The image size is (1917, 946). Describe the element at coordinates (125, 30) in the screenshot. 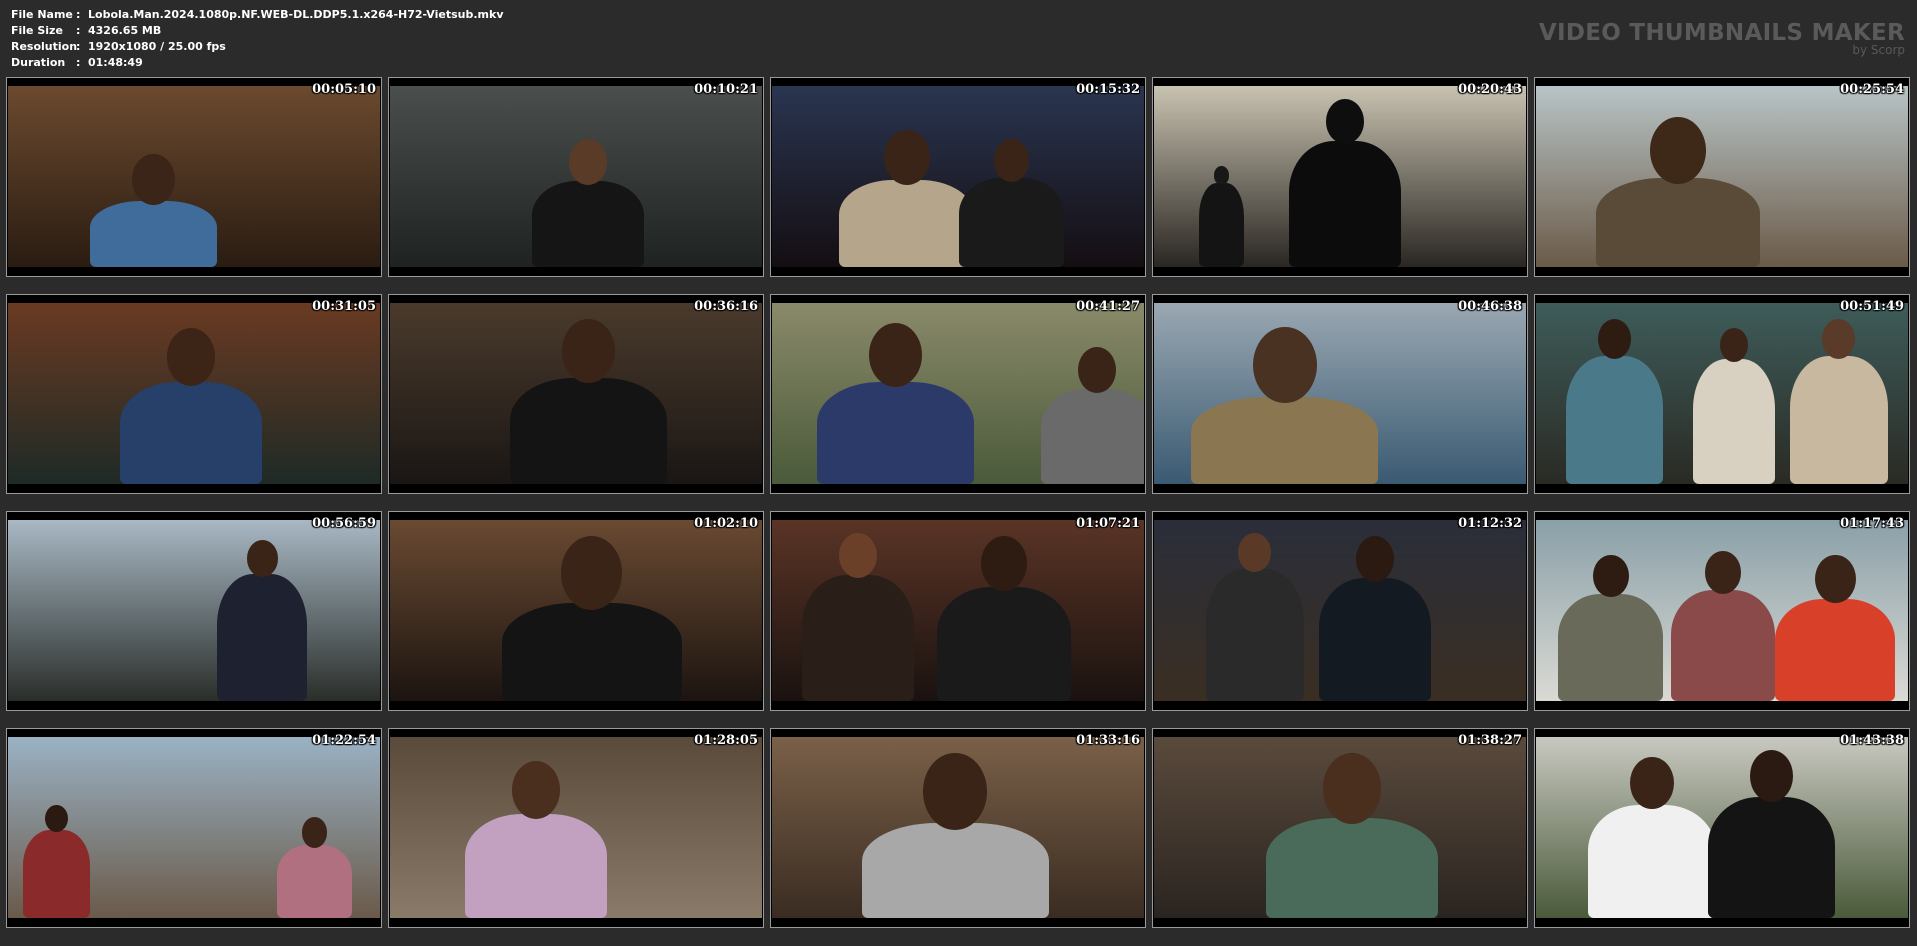

I see `file-size-value: 4326.65 MB` at that location.